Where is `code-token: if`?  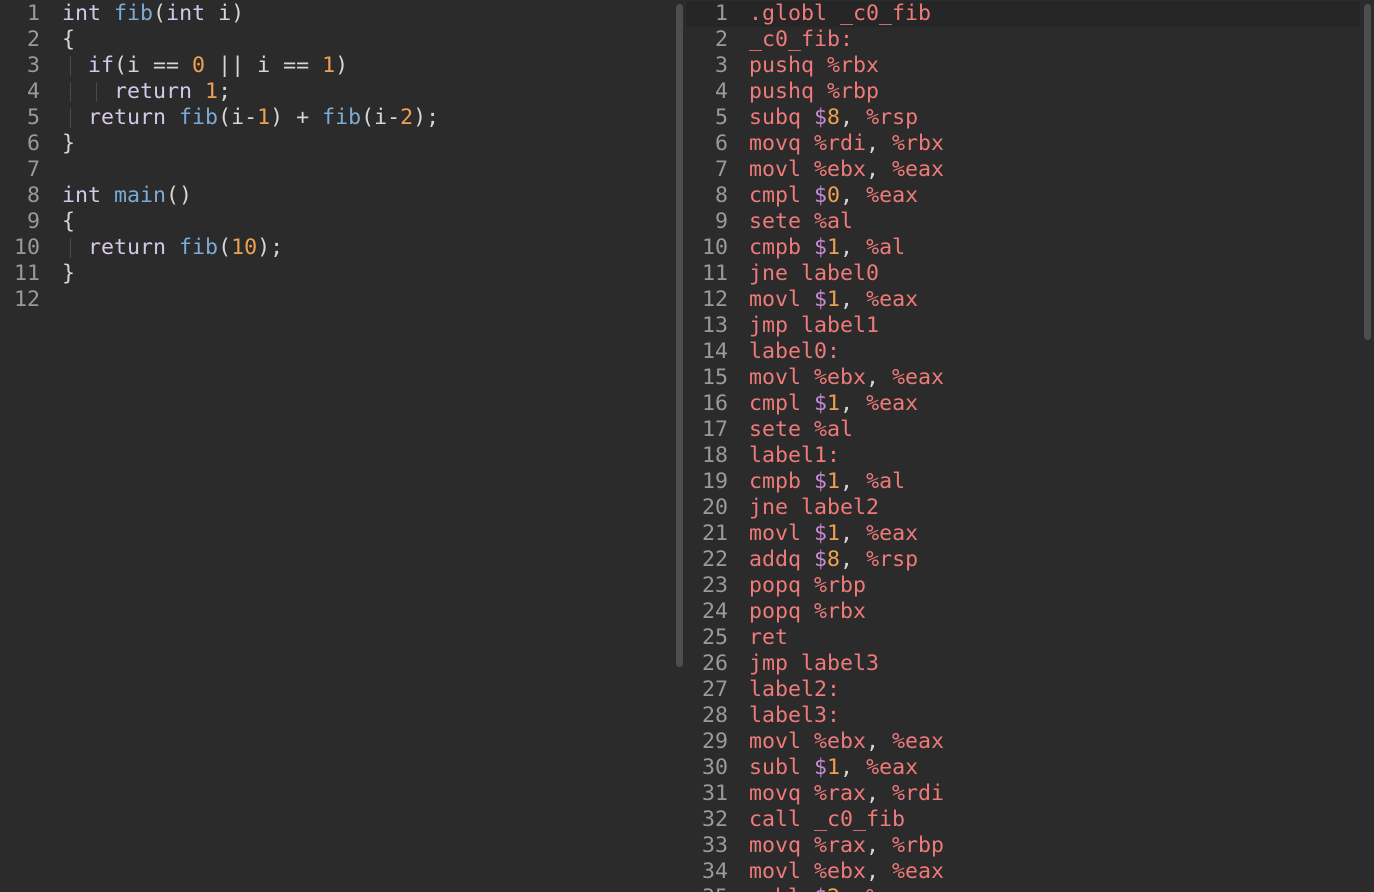 code-token: if is located at coordinates (101, 65).